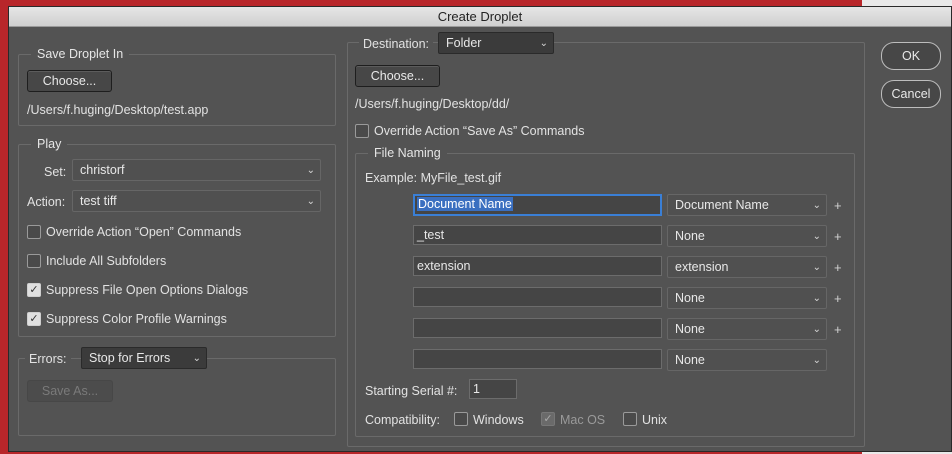  Describe the element at coordinates (747, 298) in the screenshot. I see `naming-select-4: None ⌄` at that location.